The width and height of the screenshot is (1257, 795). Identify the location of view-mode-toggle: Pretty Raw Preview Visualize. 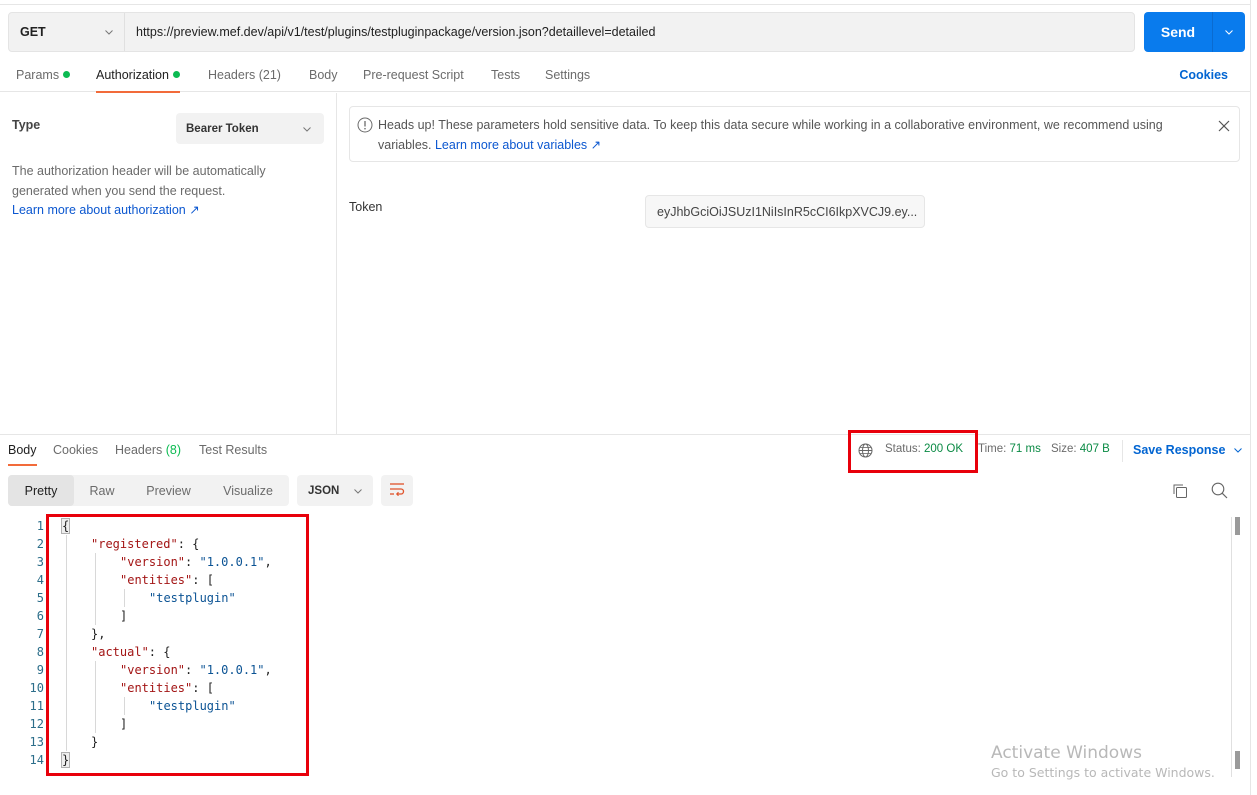
(148, 490).